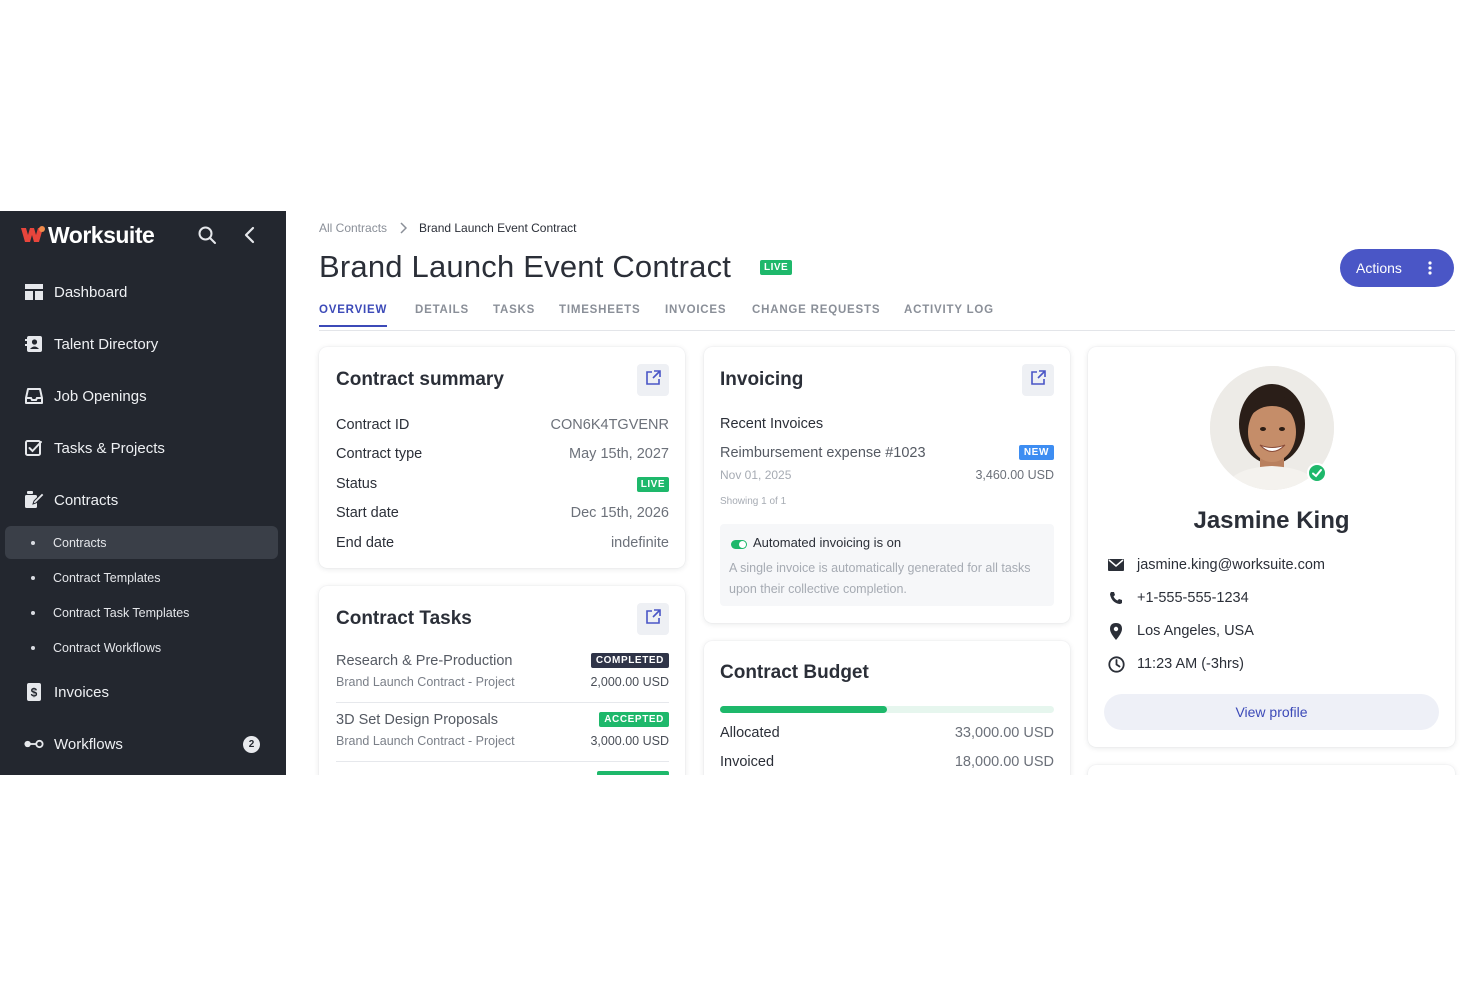 The height and width of the screenshot is (987, 1480). Describe the element at coordinates (629, 660) in the screenshot. I see `task-status-badge: COMPLETED` at that location.